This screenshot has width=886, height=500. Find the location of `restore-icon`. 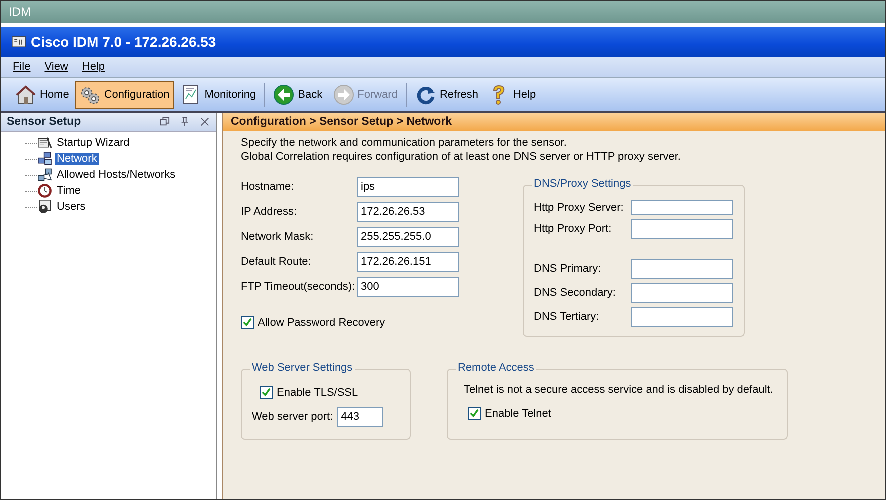

restore-icon is located at coordinates (165, 122).